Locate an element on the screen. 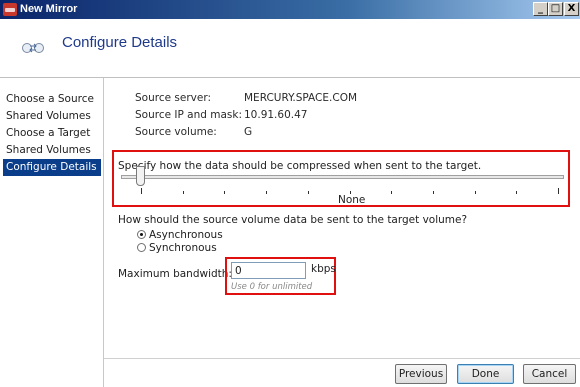 This screenshot has height=387, width=580. restore-button: □ is located at coordinates (555, 9).